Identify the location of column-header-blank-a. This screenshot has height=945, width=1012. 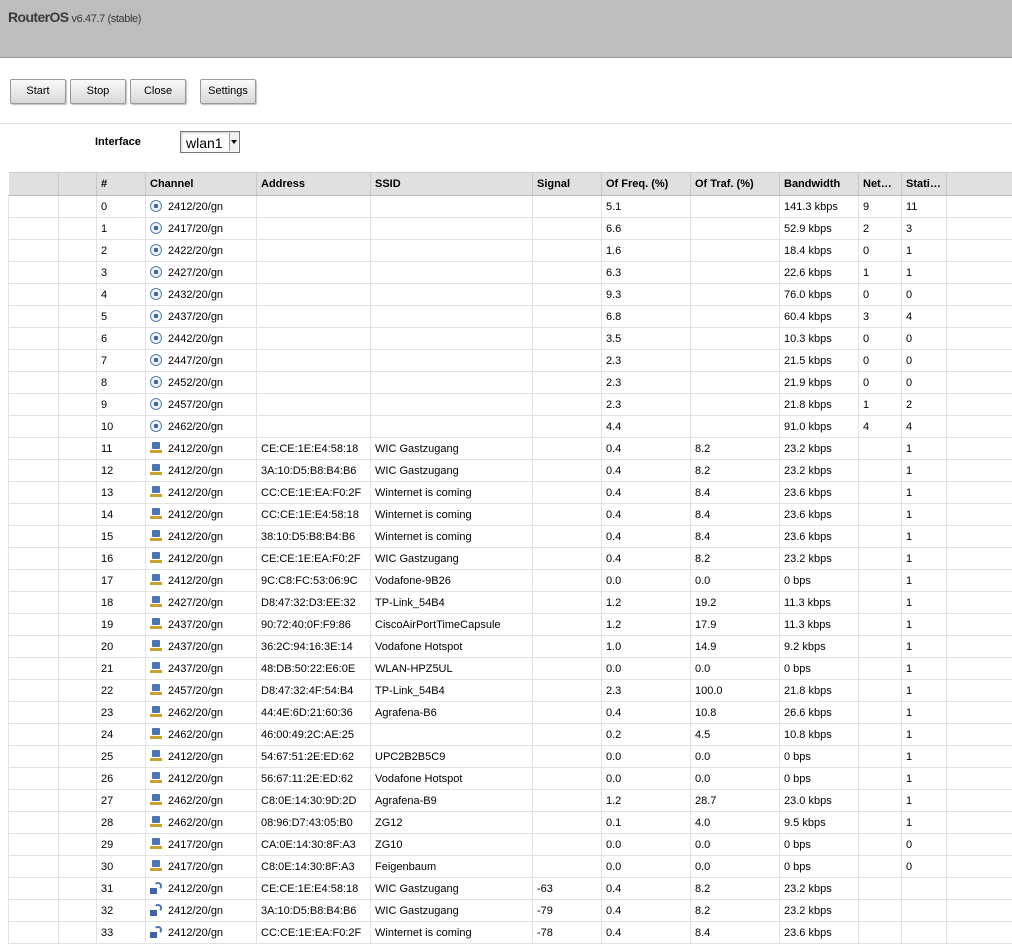
(33, 184).